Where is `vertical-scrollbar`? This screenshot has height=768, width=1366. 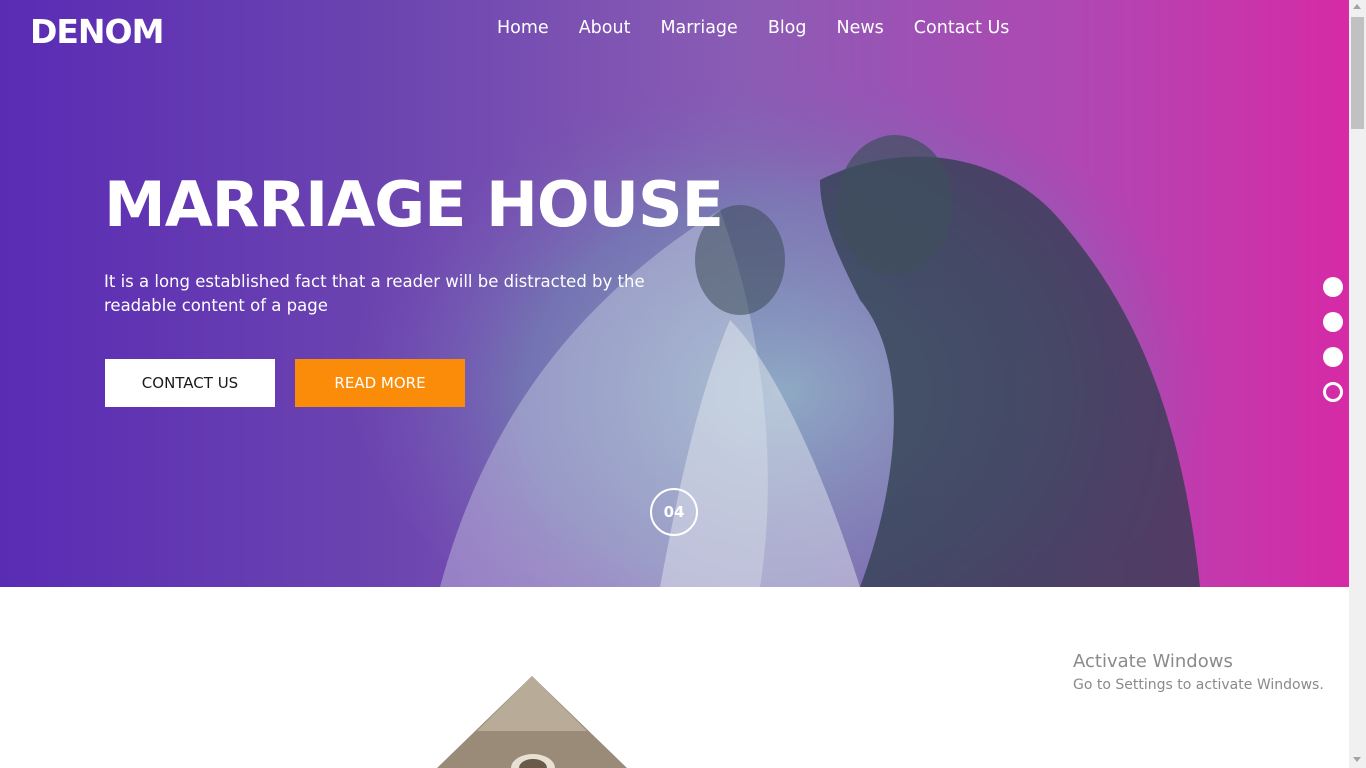 vertical-scrollbar is located at coordinates (1357, 384).